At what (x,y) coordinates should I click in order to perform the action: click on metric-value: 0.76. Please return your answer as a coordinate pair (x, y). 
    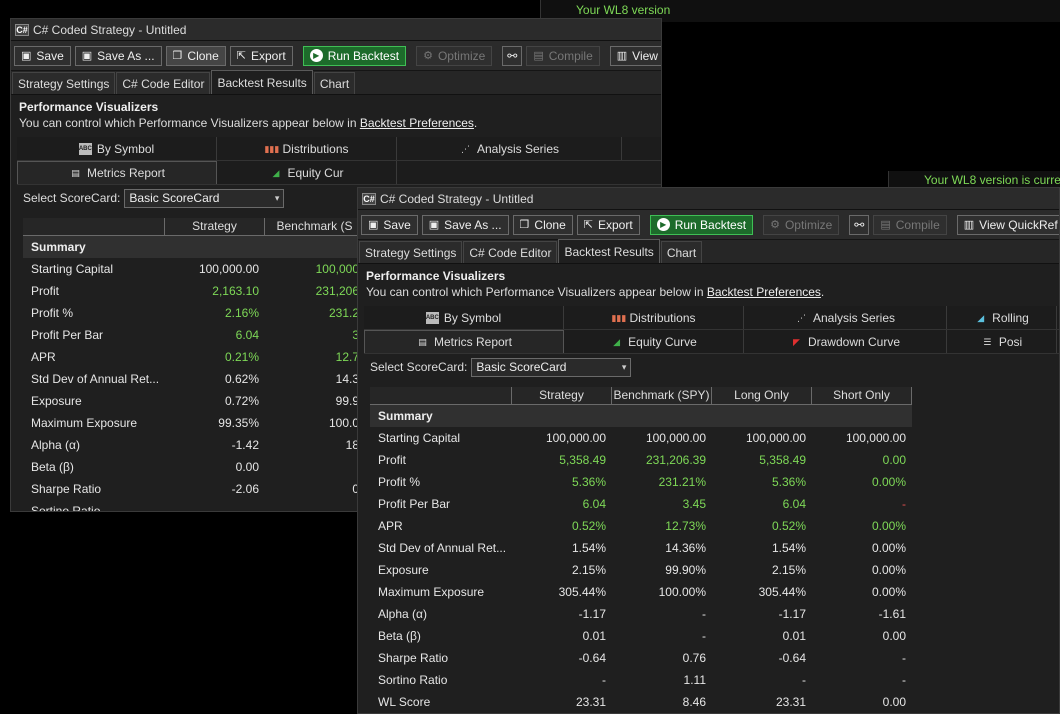
    Looking at the image, I should click on (694, 658).